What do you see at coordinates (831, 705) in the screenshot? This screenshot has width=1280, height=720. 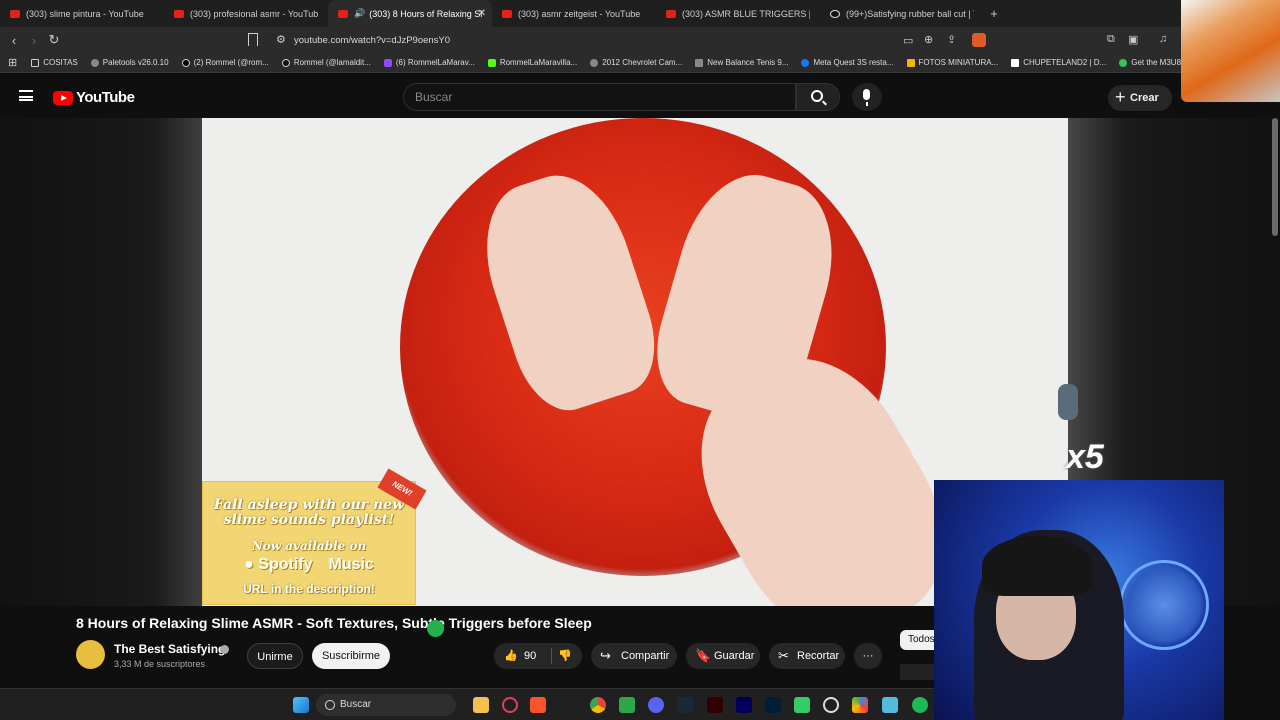 I see `obs-icon` at bounding box center [831, 705].